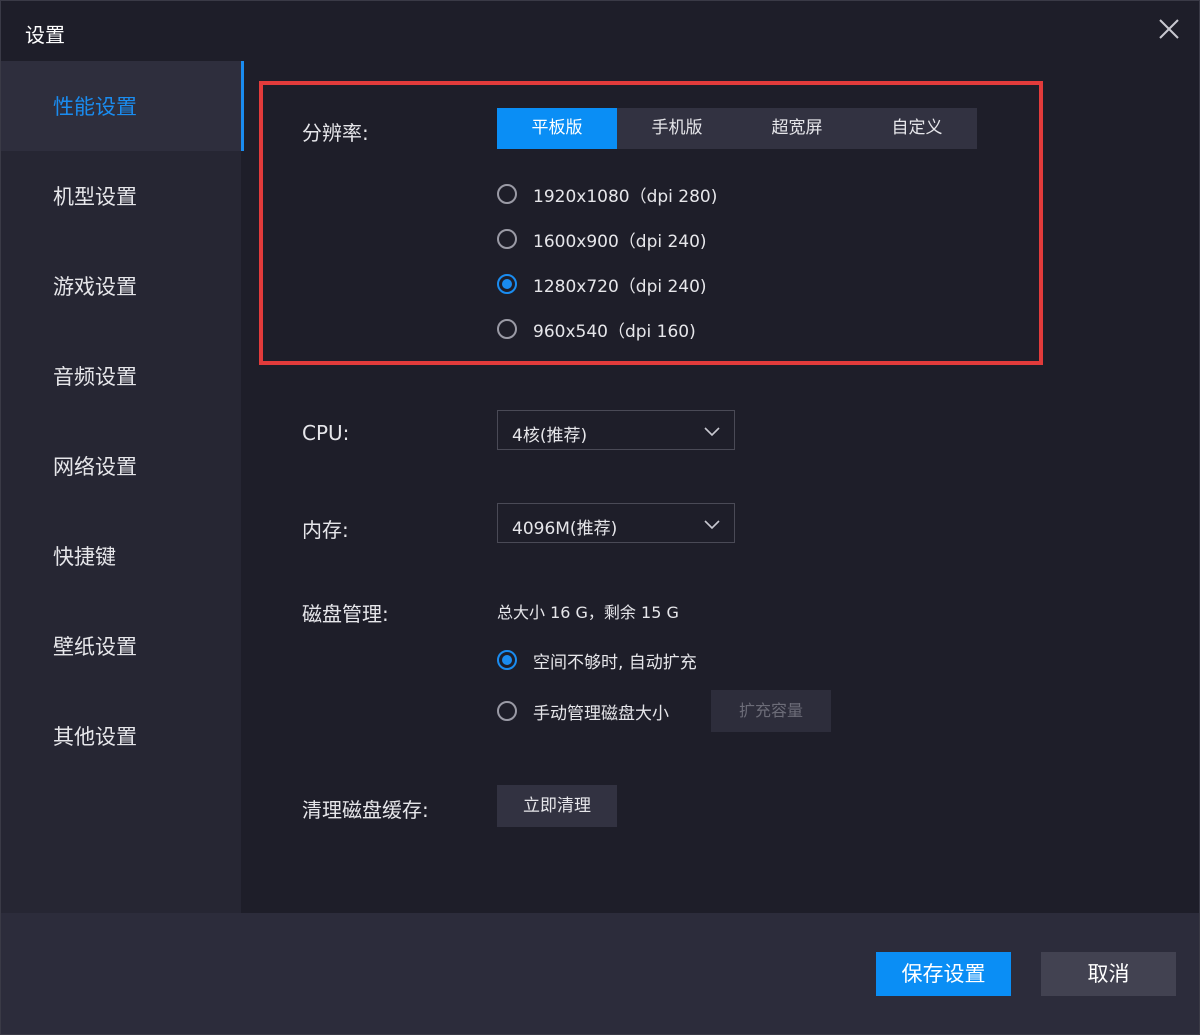 The width and height of the screenshot is (1200, 1035). Describe the element at coordinates (917, 128) in the screenshot. I see `tab-custom: 自定义` at that location.